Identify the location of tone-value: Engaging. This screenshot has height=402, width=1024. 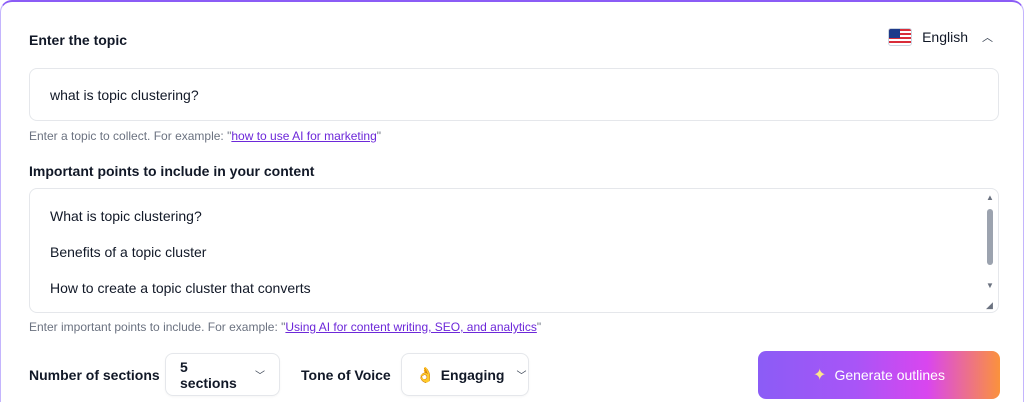
(472, 374).